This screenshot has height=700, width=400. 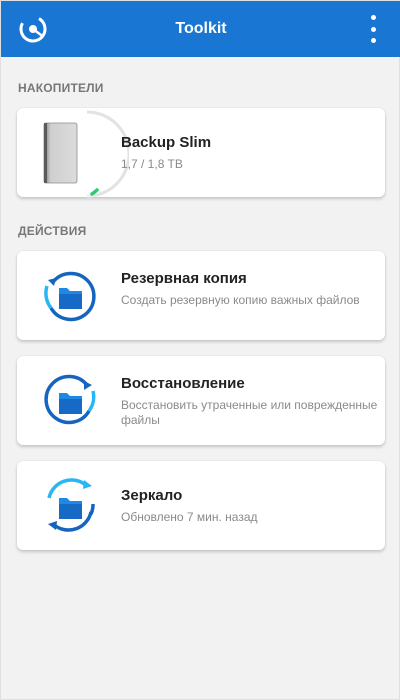 What do you see at coordinates (52, 231) in the screenshot?
I see `actions-section-title: ДЕЙСТВИЯ` at bounding box center [52, 231].